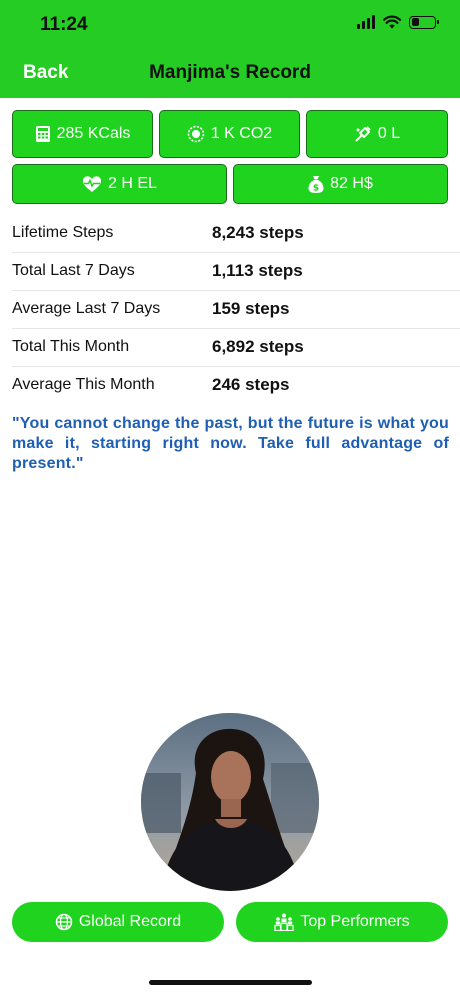 The image size is (460, 996). I want to click on top-performers-button: Top Performers, so click(342, 922).